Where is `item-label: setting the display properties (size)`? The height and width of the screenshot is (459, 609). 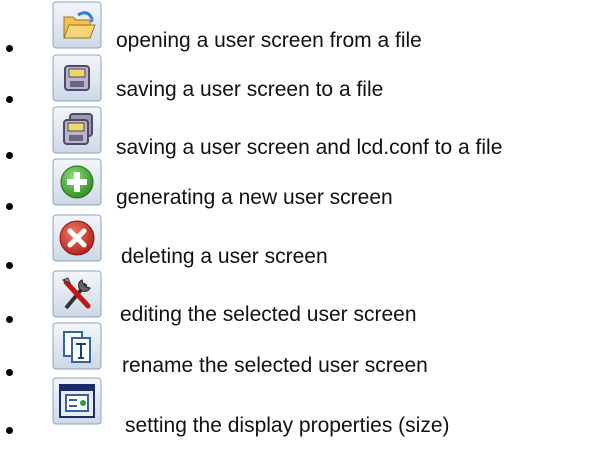
item-label: setting the display properties (size) is located at coordinates (287, 425).